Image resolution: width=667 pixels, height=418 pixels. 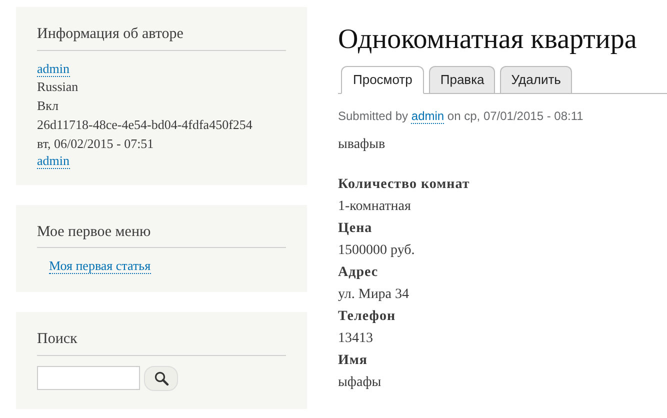 I want to click on field-label: Телефон, so click(x=367, y=317).